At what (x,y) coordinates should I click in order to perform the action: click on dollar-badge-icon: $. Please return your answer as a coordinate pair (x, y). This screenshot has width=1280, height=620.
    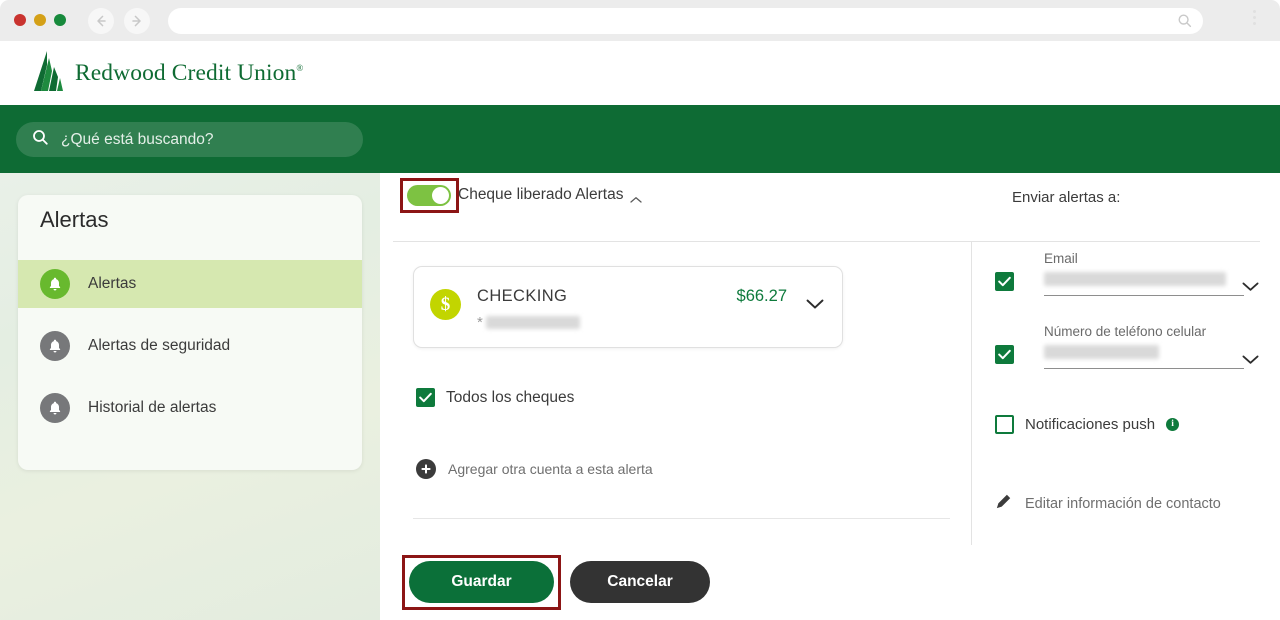
    Looking at the image, I should click on (445, 304).